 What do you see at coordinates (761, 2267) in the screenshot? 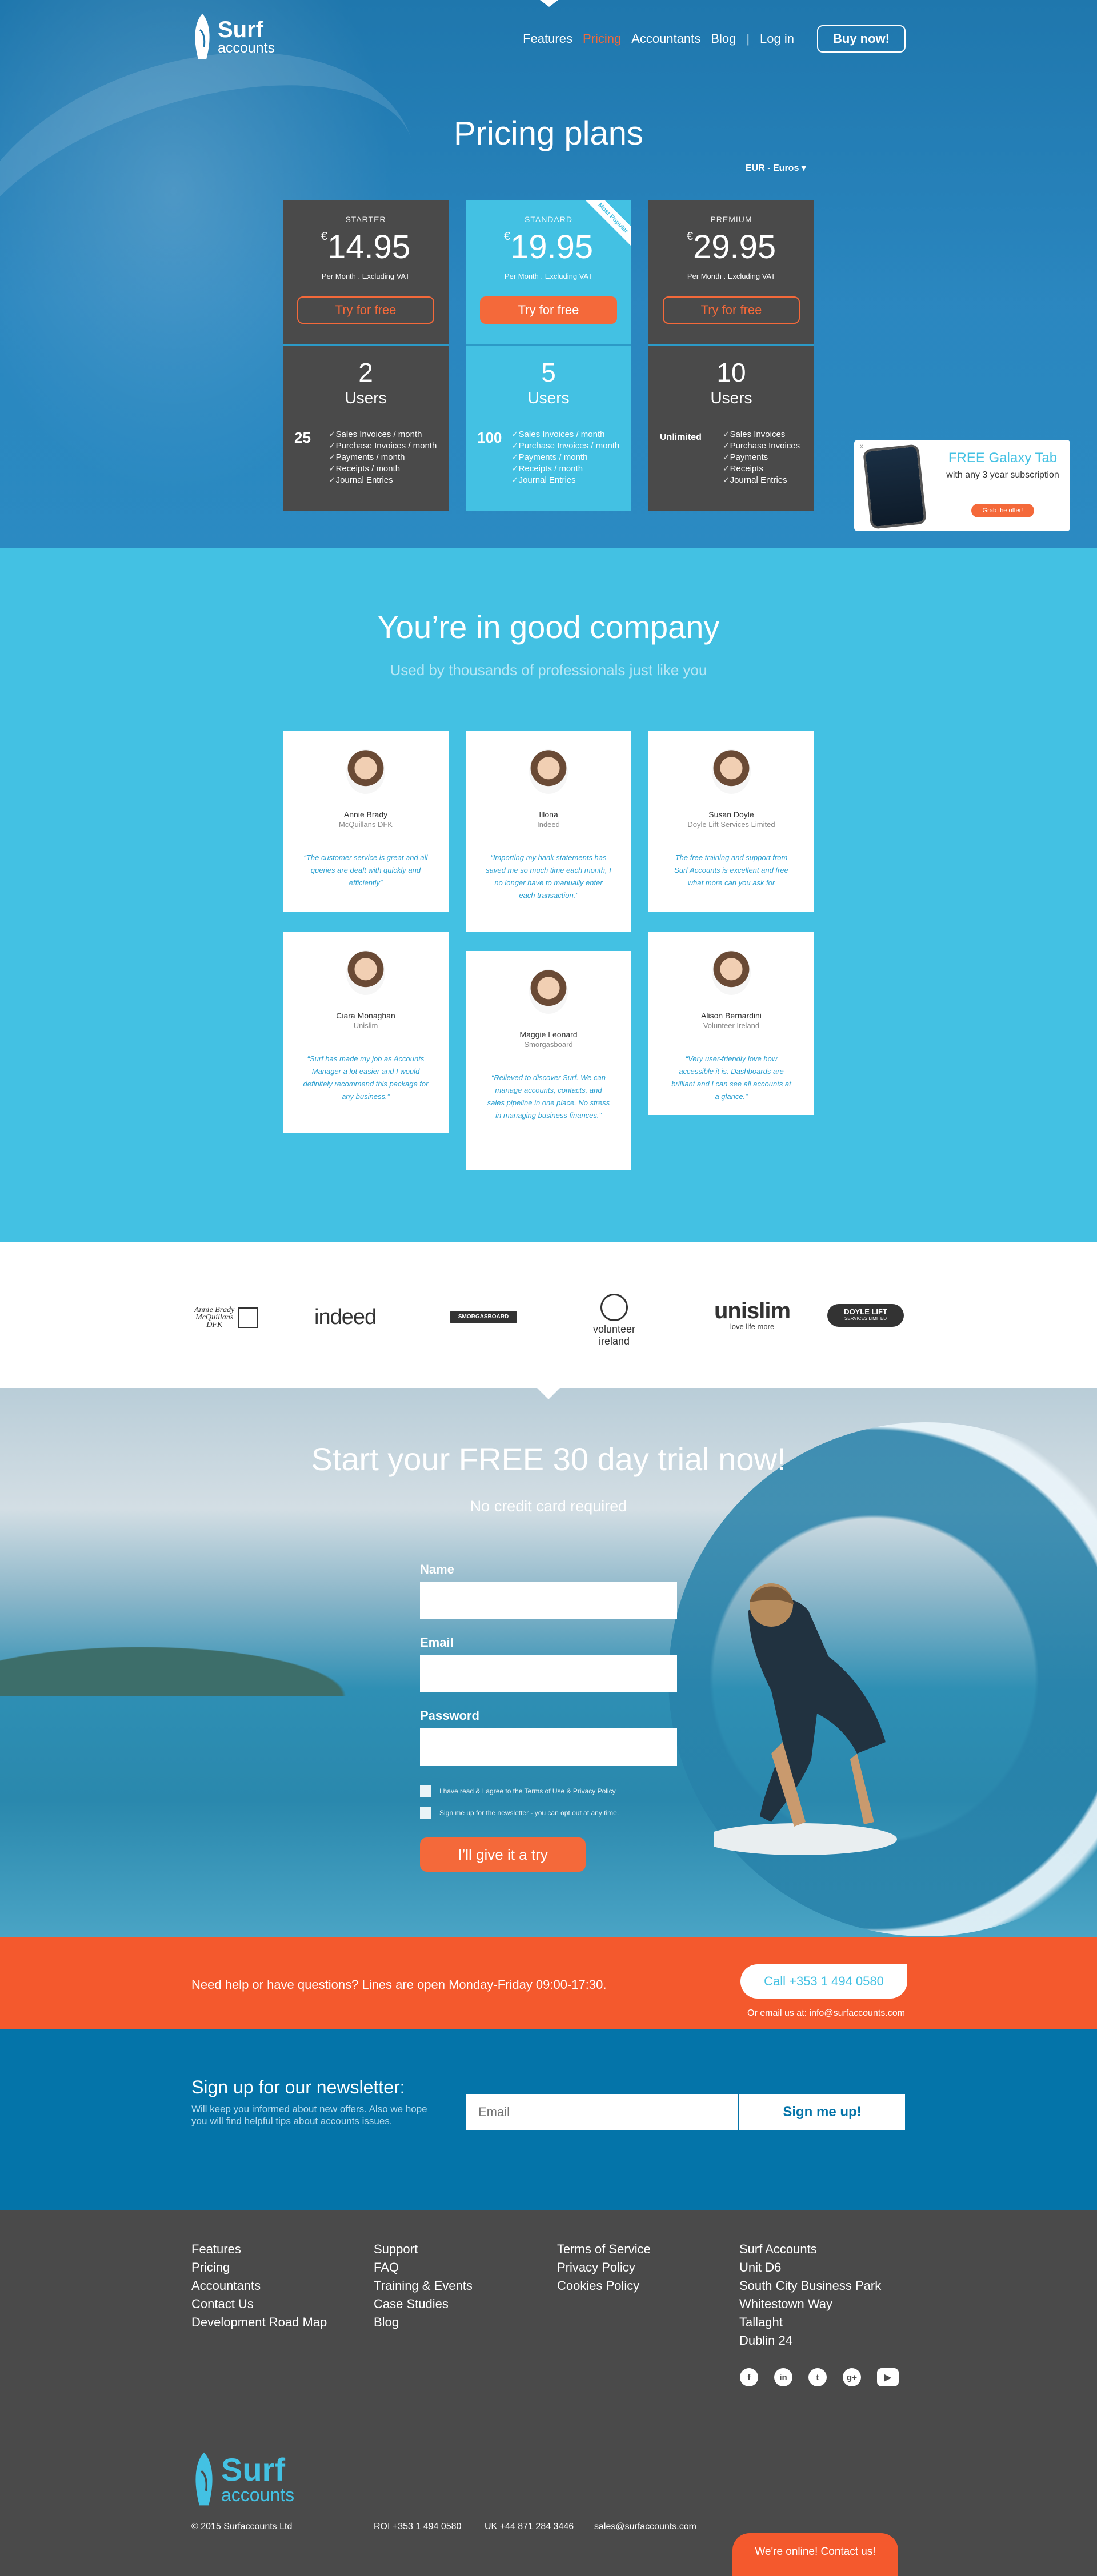
I see `address-line: Unit D6` at bounding box center [761, 2267].